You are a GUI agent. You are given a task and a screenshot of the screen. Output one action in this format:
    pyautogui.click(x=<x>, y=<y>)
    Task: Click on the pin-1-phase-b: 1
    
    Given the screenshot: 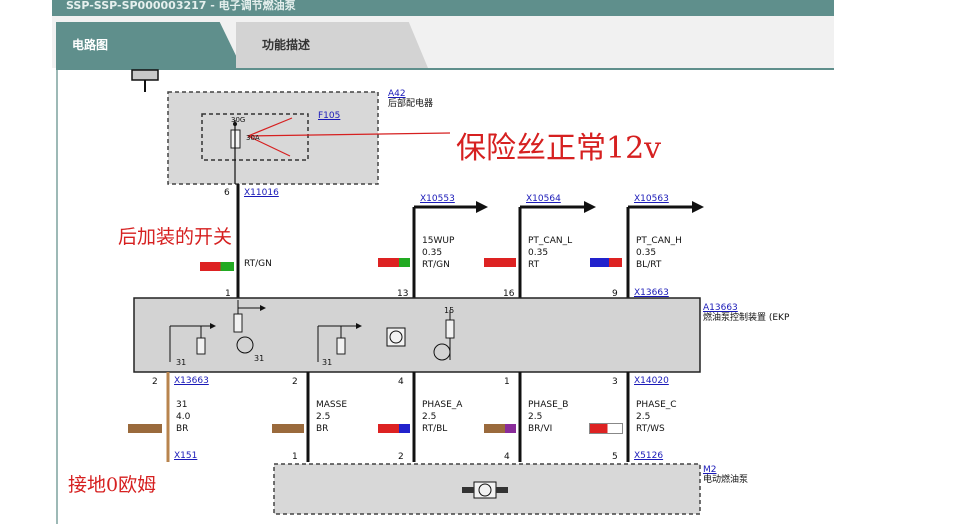 What is the action you would take?
    pyautogui.click(x=507, y=382)
    